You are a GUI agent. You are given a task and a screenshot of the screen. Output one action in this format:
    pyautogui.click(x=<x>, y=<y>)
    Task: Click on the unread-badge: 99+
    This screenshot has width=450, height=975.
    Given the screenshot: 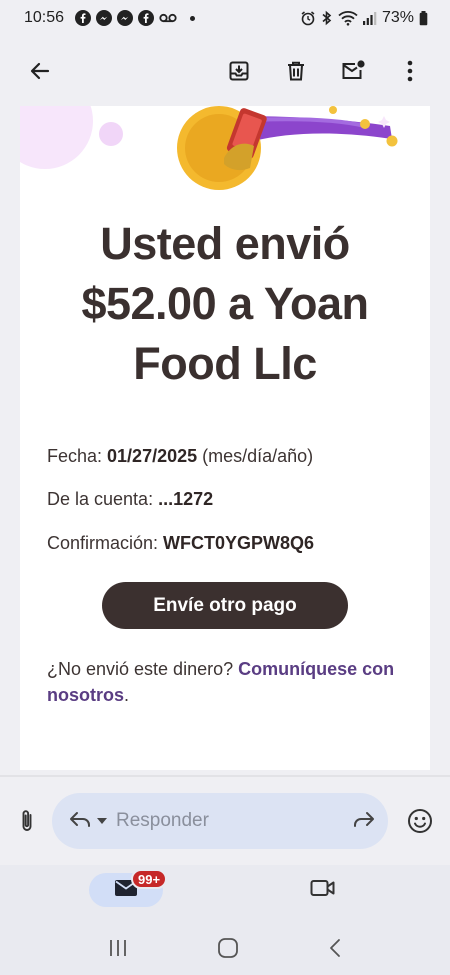 What is the action you would take?
    pyautogui.click(x=149, y=879)
    